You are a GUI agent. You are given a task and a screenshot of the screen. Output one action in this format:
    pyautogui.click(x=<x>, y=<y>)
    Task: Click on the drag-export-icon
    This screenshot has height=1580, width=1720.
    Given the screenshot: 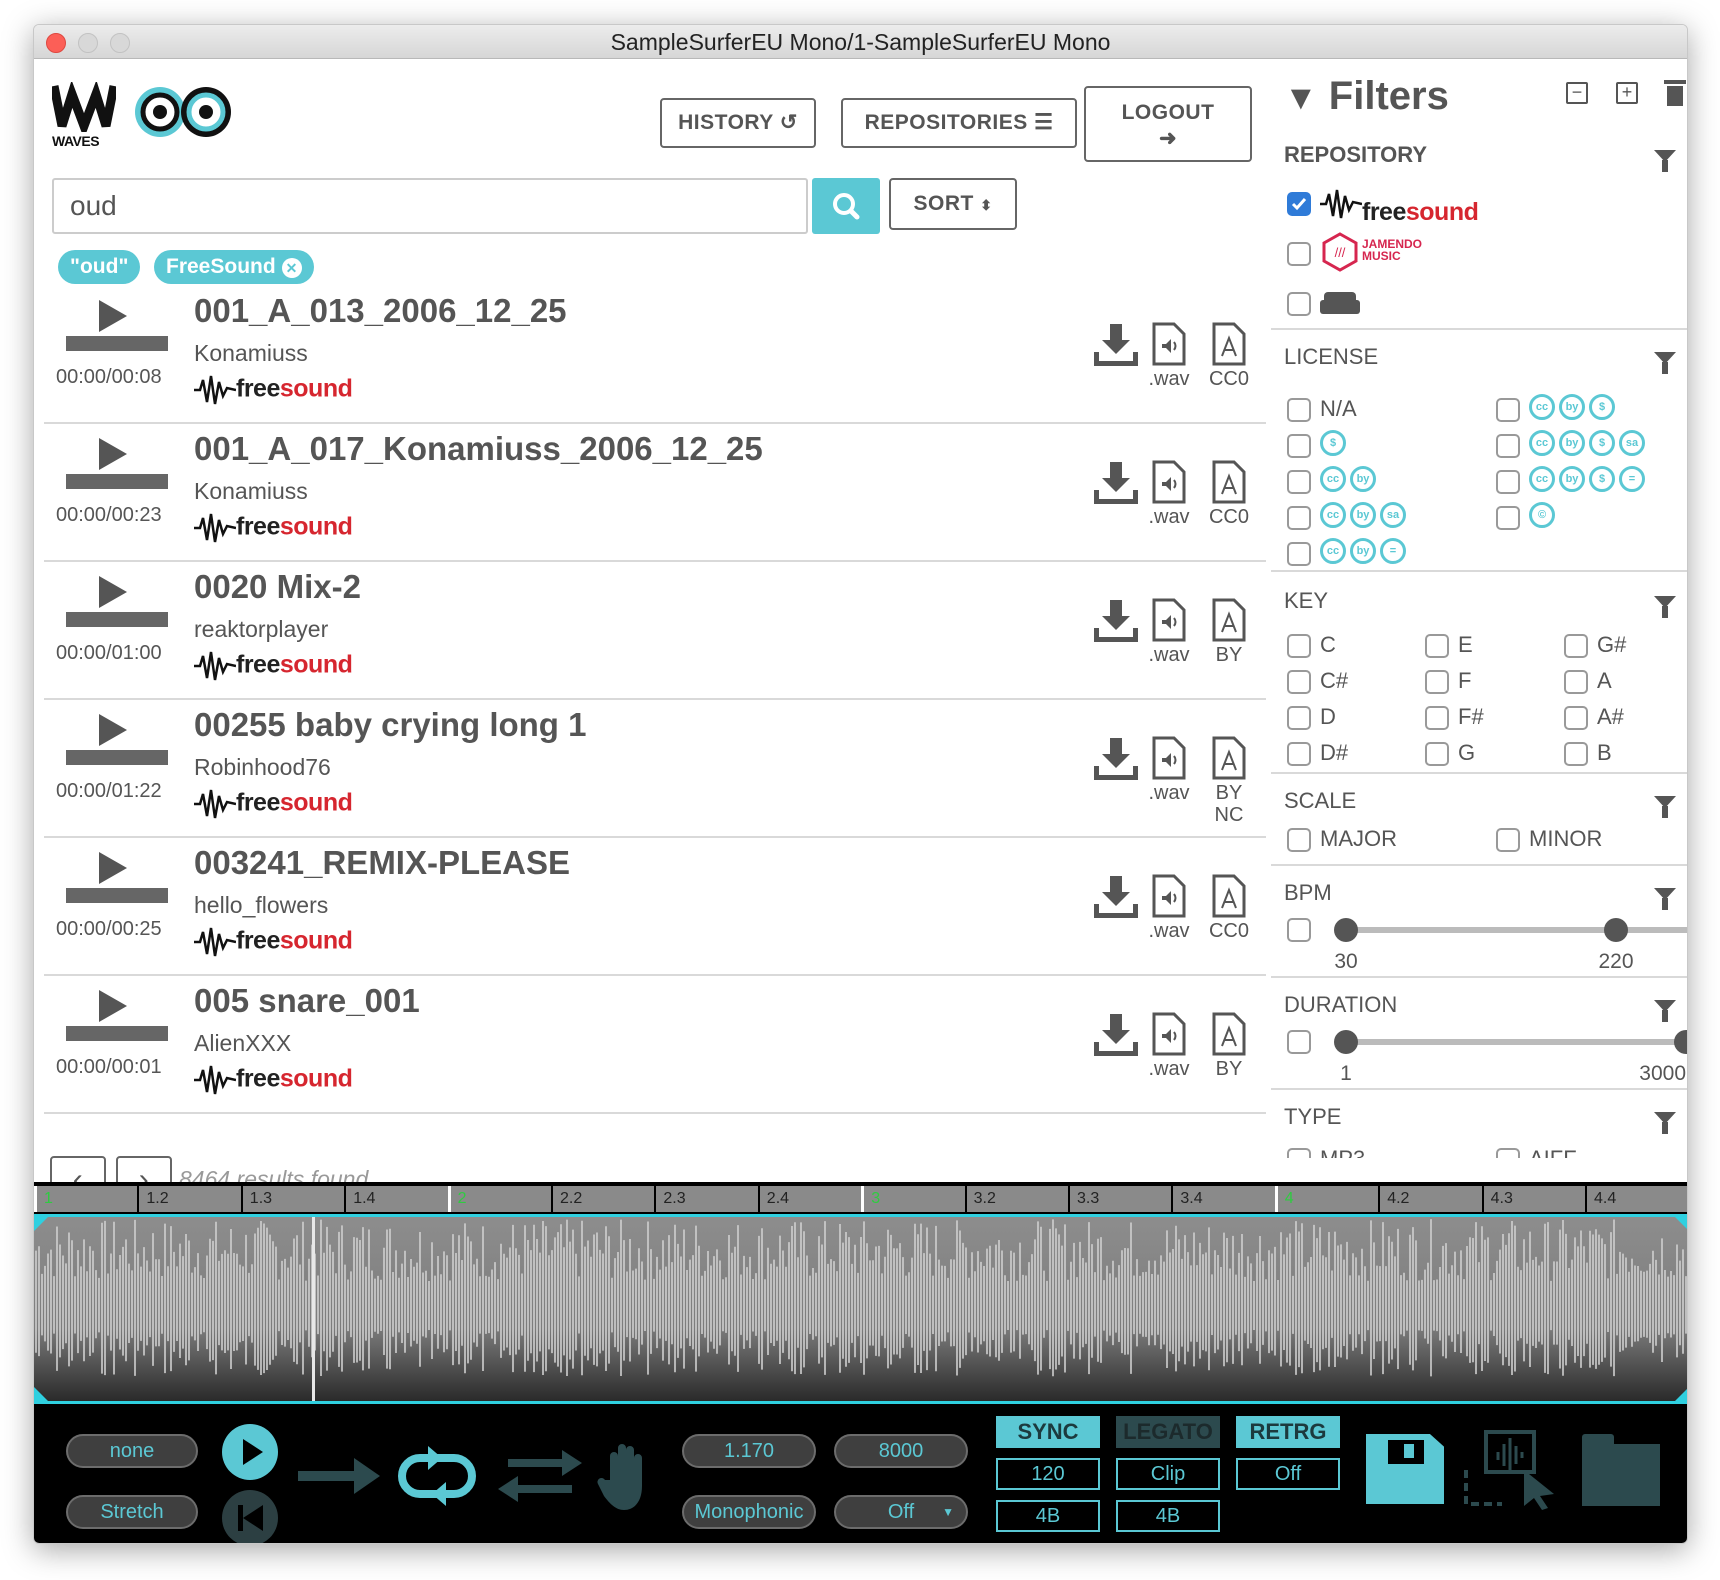 What is the action you would take?
    pyautogui.click(x=1512, y=1472)
    